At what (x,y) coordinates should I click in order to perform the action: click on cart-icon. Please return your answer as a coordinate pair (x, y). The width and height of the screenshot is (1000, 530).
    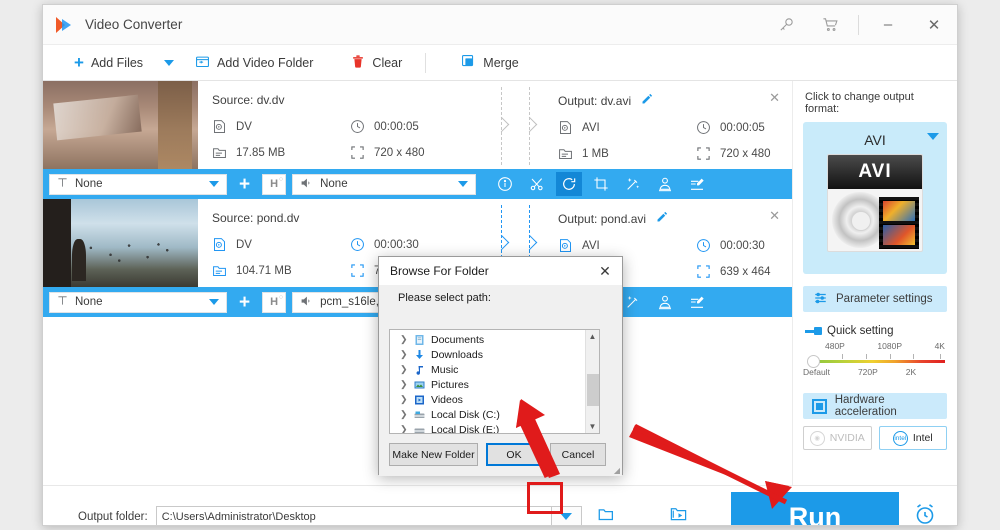
    Looking at the image, I should click on (830, 25).